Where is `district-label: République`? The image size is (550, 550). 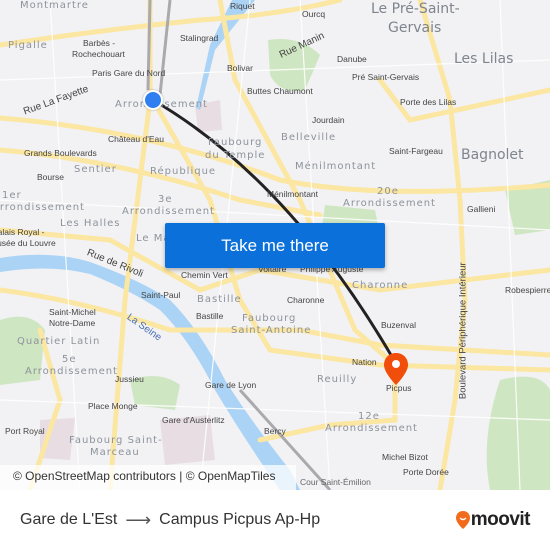
district-label: République is located at coordinates (183, 171).